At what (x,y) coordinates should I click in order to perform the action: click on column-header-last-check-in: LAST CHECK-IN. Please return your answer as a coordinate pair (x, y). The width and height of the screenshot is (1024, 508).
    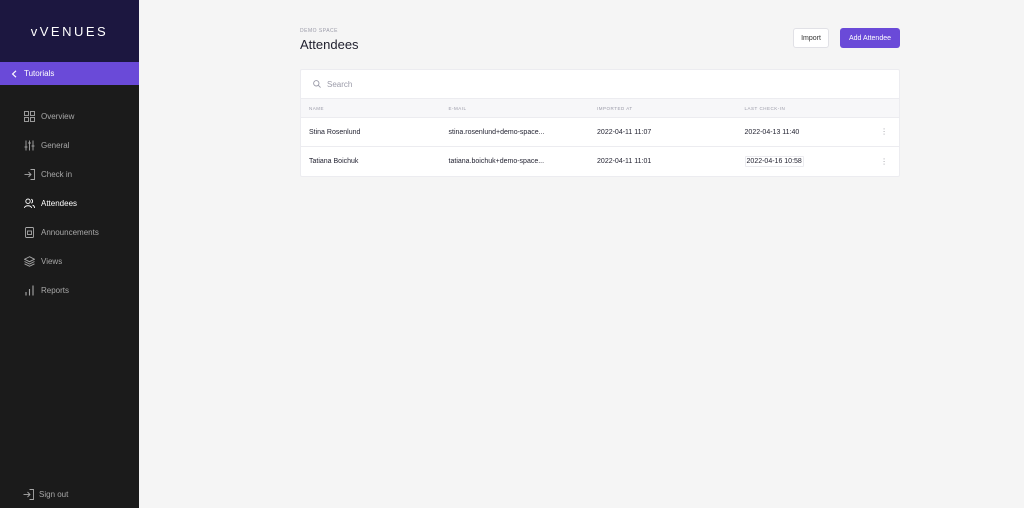
    Looking at the image, I should click on (807, 108).